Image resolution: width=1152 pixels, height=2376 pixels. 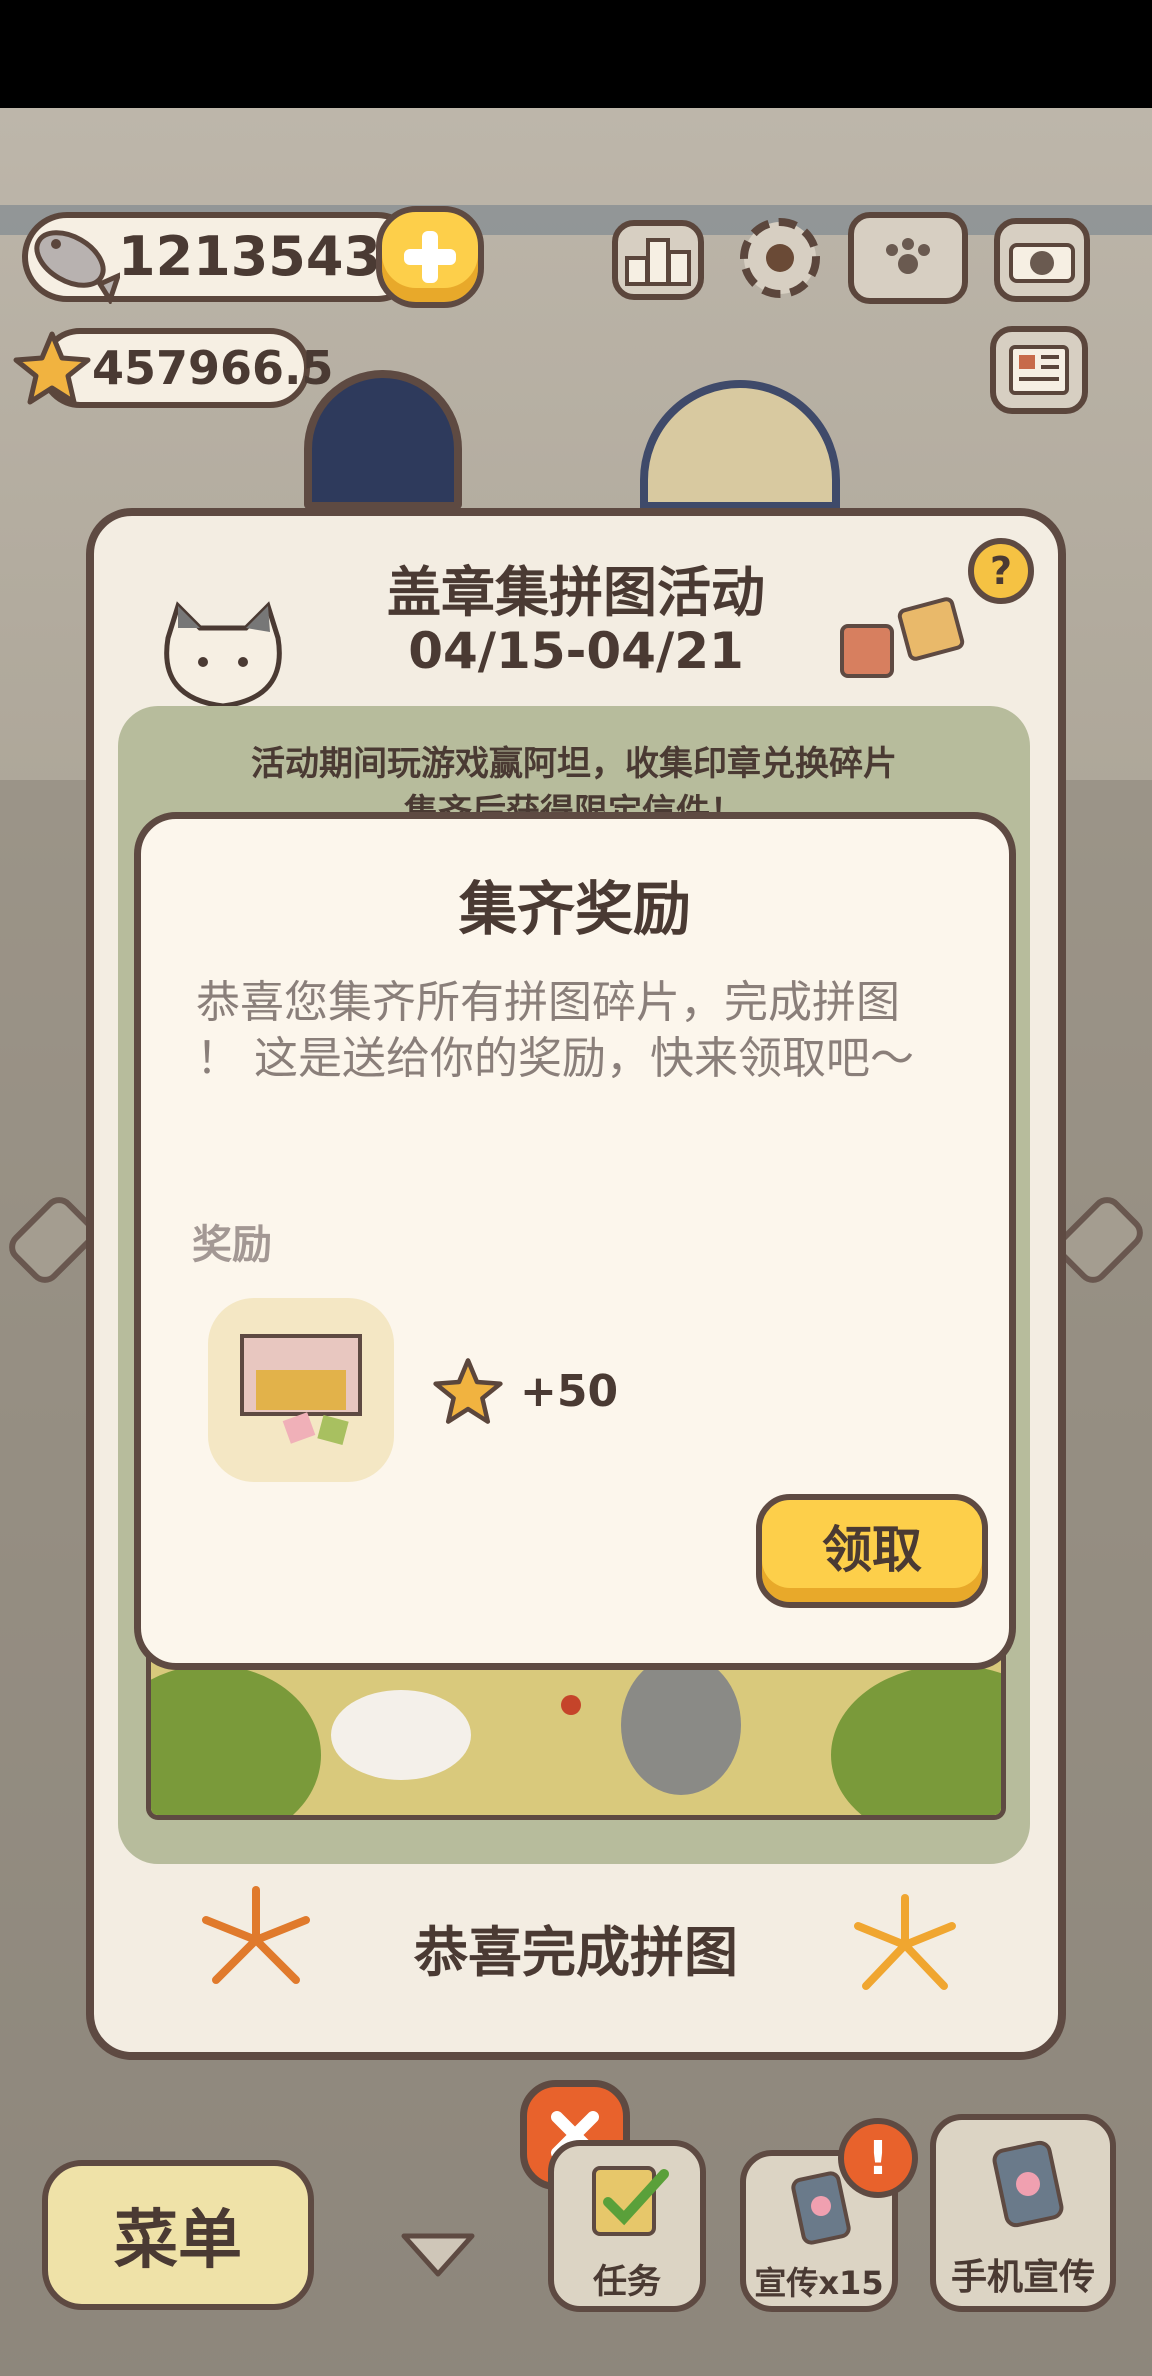 I want to click on task-button: 任务, so click(x=627, y=2226).